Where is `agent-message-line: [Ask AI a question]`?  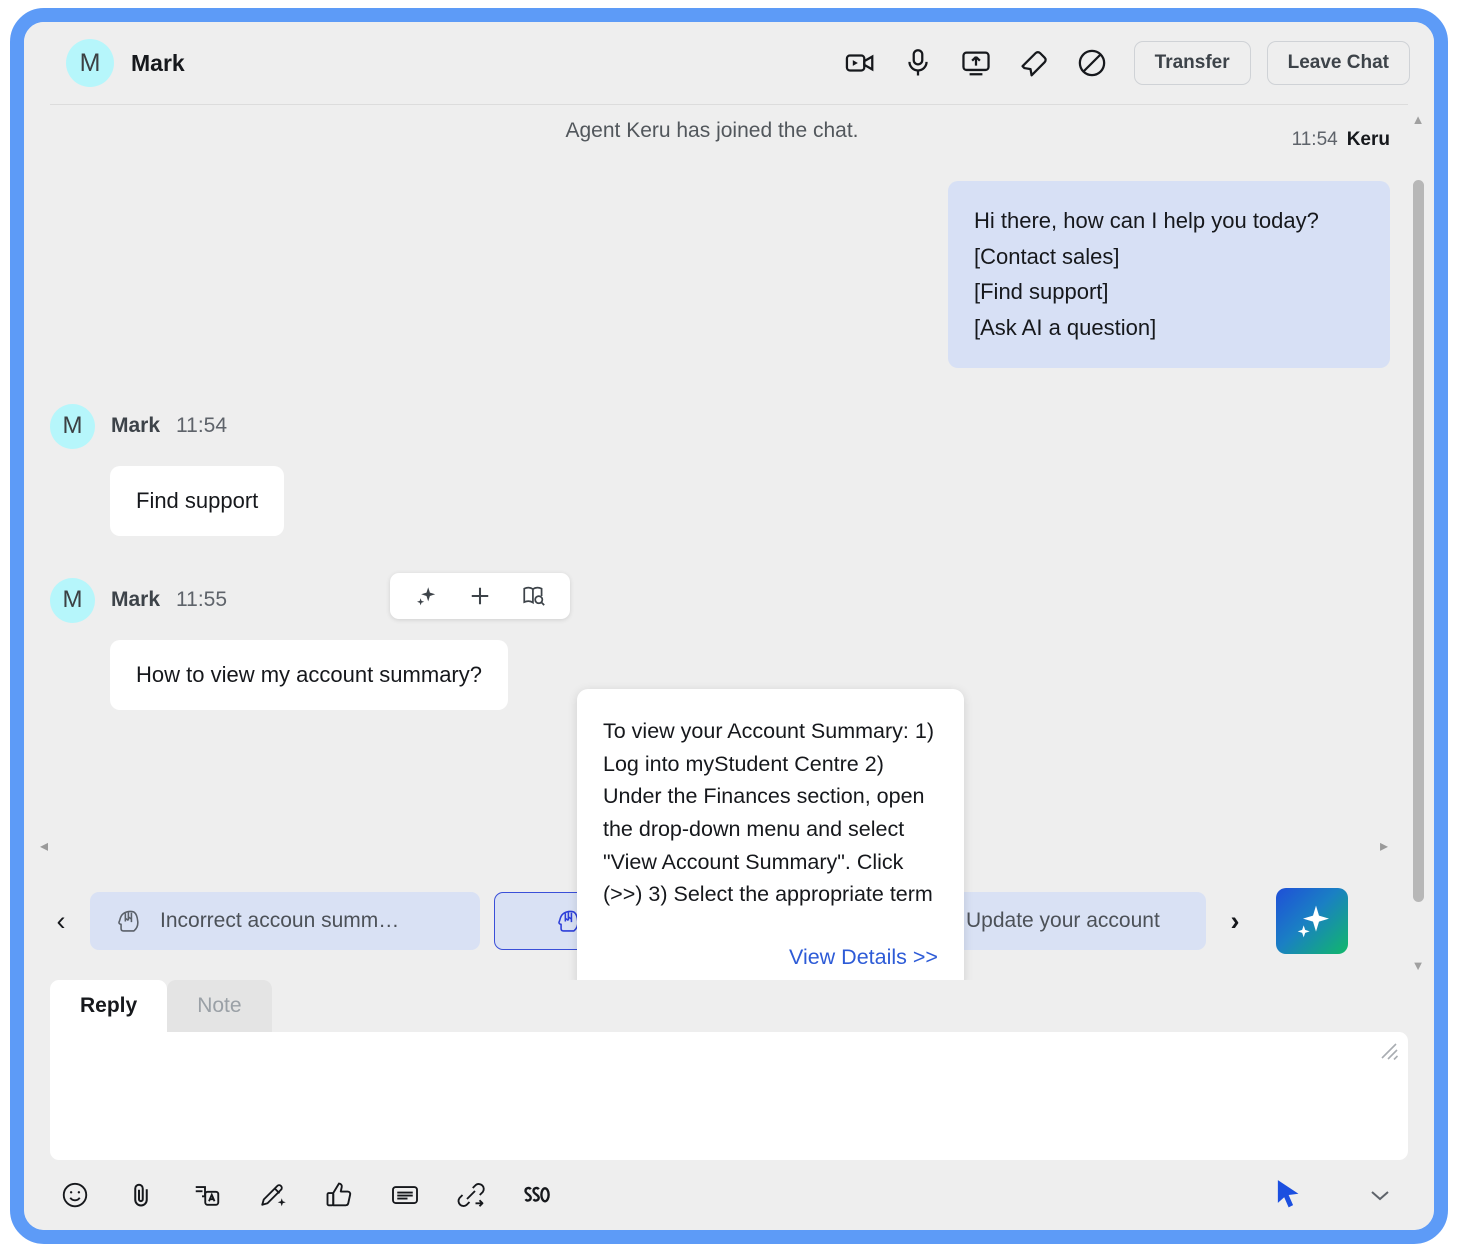
agent-message-line: [Ask AI a question] is located at coordinates (1065, 327).